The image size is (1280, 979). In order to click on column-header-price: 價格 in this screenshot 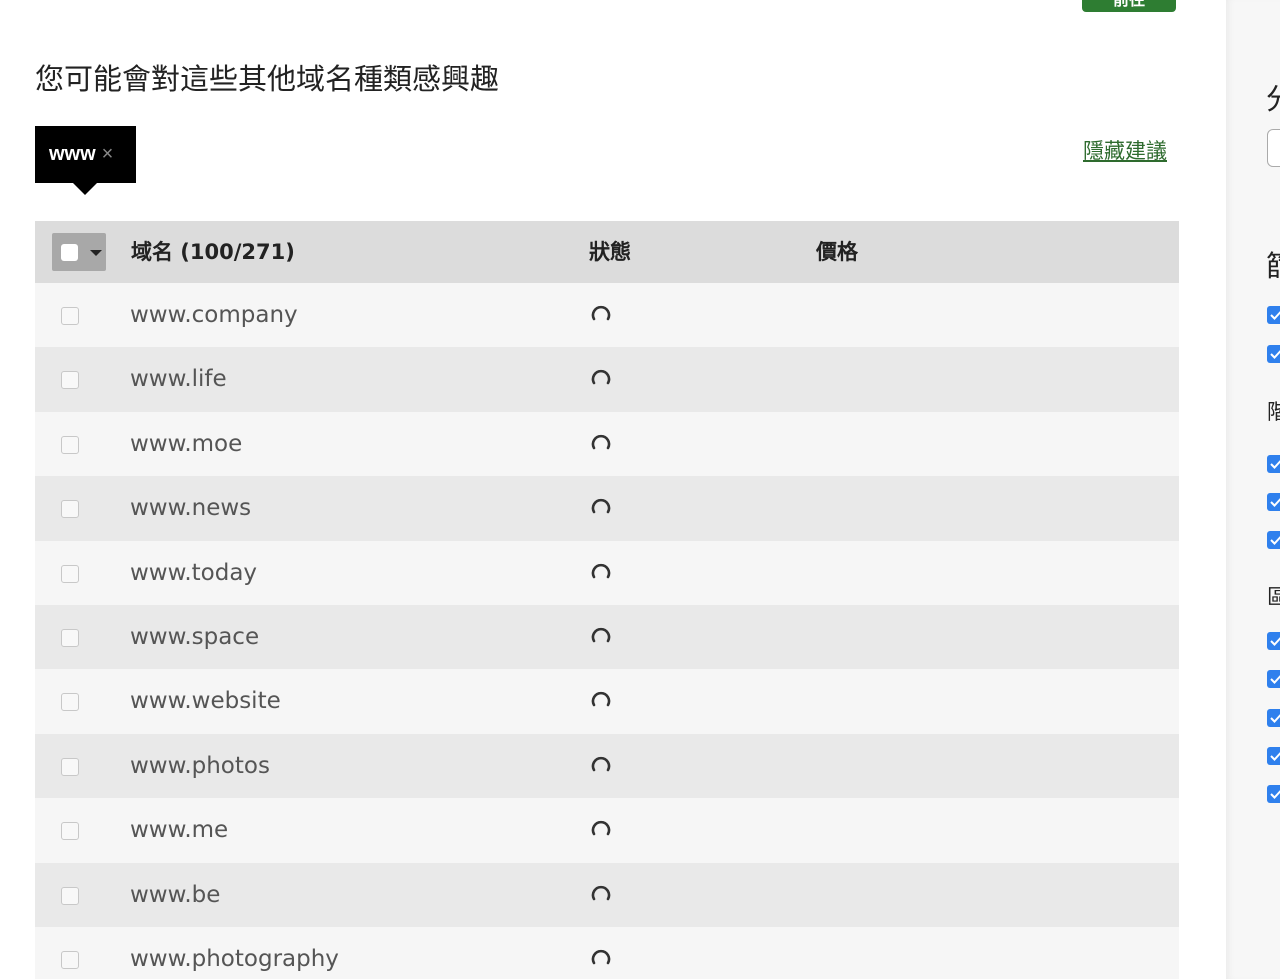, I will do `click(837, 252)`.